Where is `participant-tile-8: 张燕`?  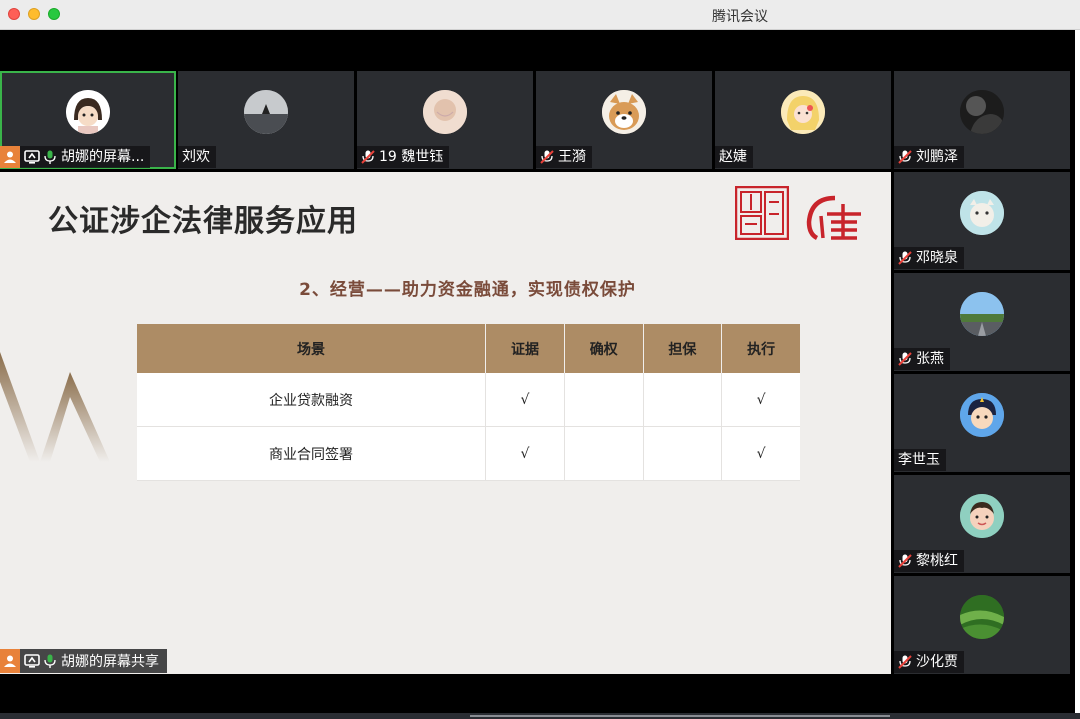 participant-tile-8: 张燕 is located at coordinates (982, 322).